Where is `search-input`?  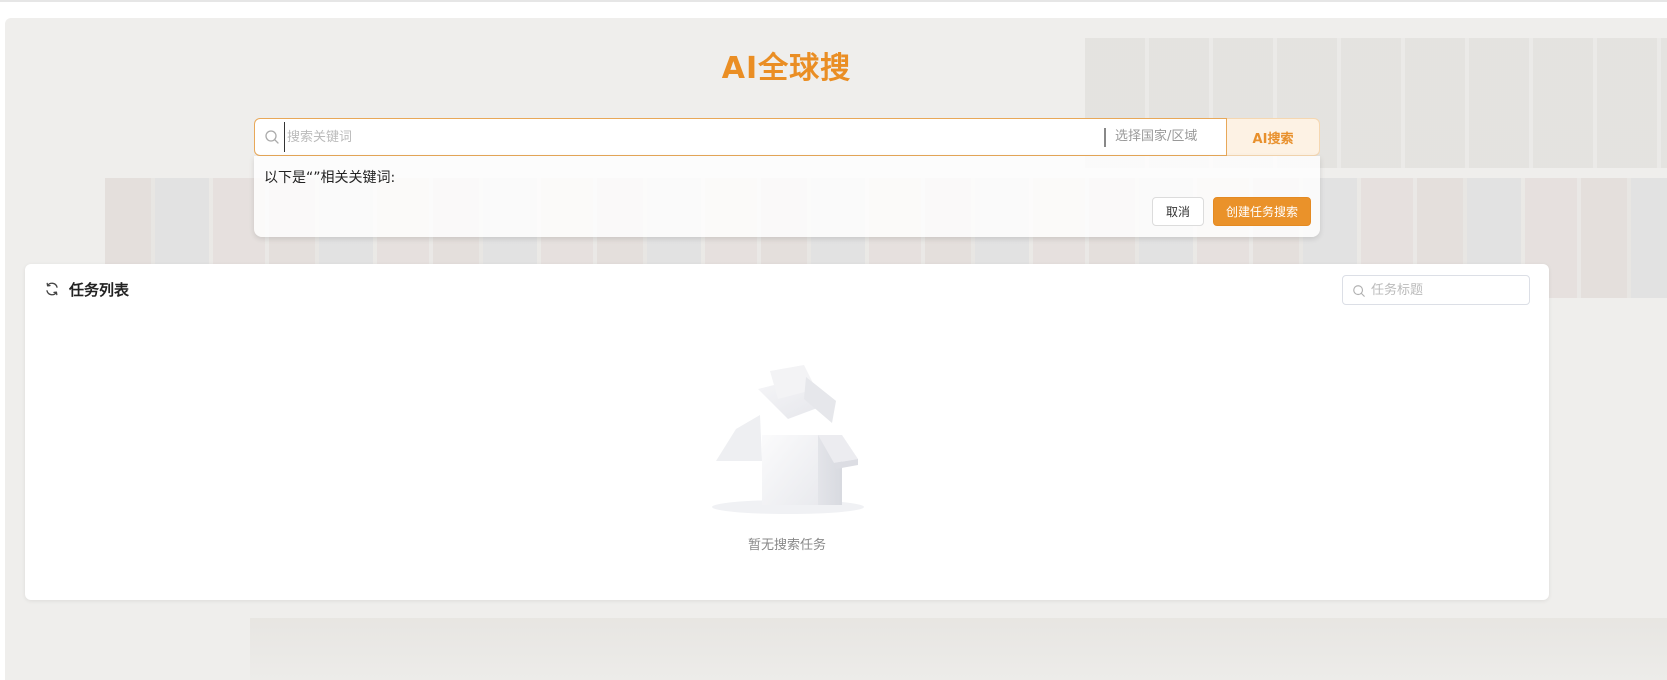 search-input is located at coordinates (684, 137).